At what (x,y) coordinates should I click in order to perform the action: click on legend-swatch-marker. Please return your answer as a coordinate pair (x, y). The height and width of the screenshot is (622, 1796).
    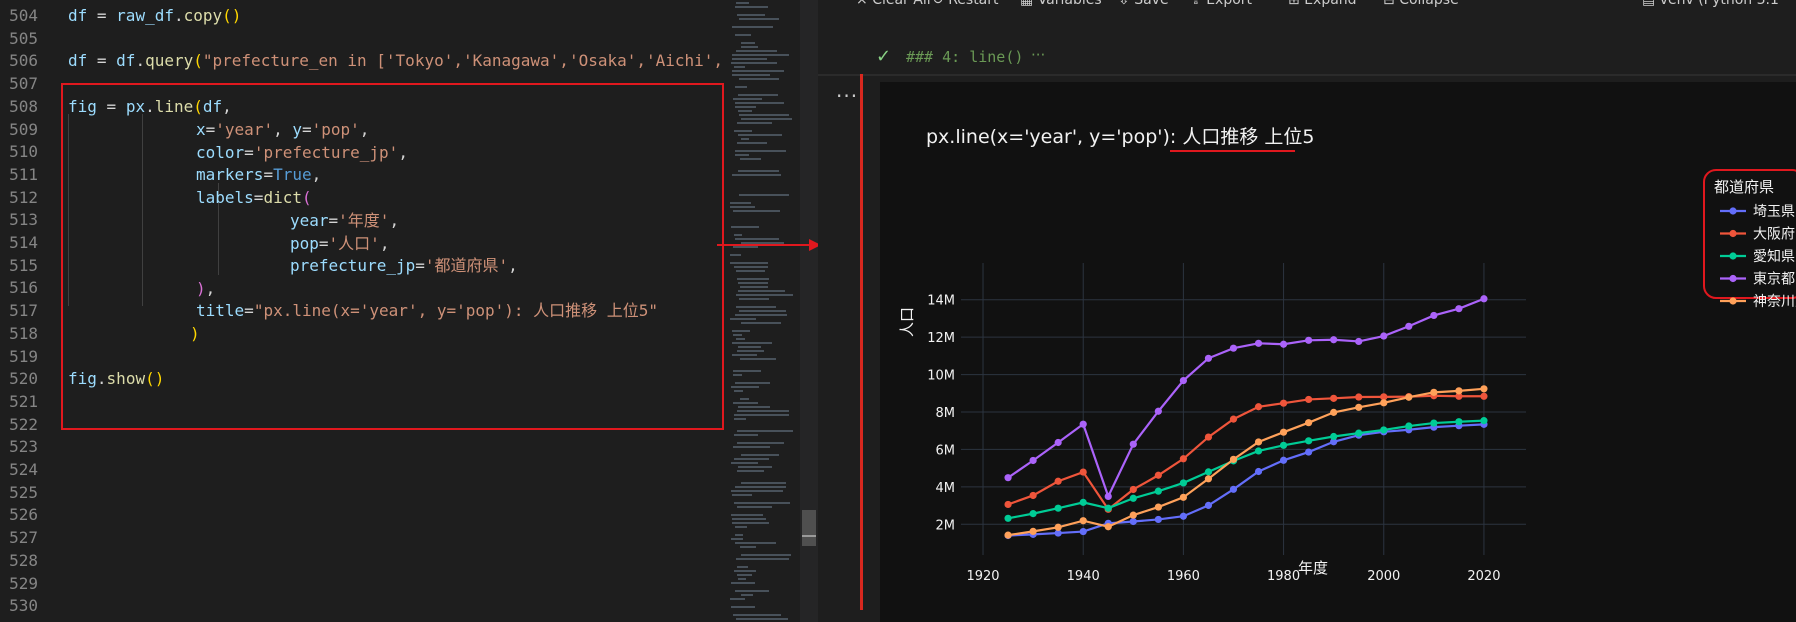
    Looking at the image, I should click on (1733, 278).